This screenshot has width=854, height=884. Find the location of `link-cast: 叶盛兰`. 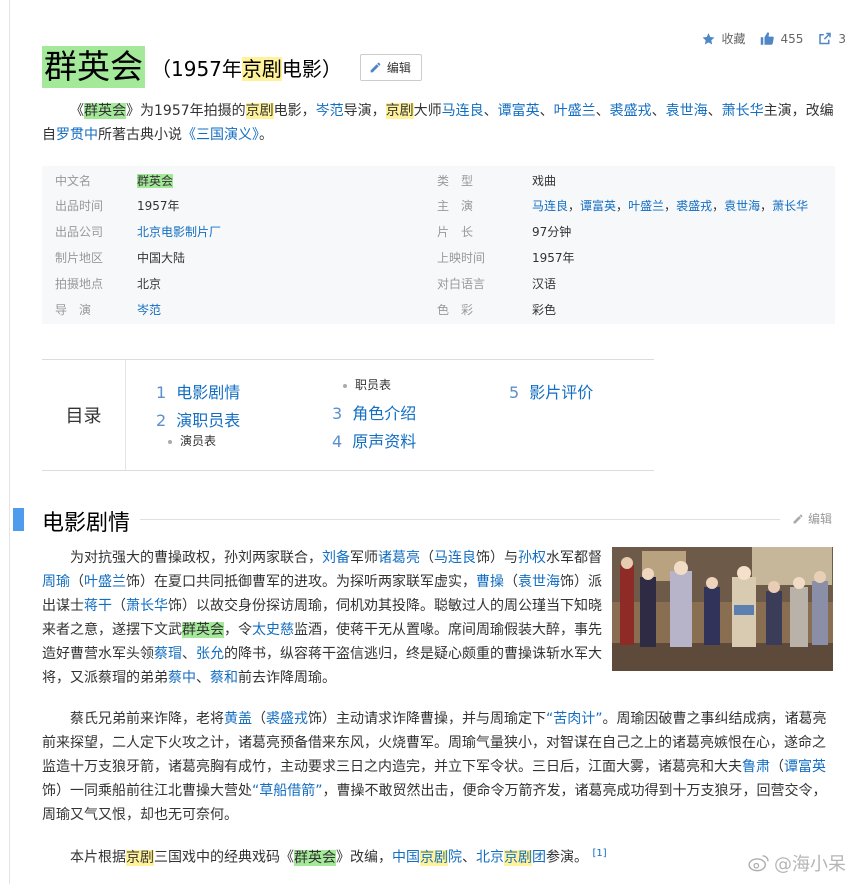

link-cast: 叶盛兰 is located at coordinates (575, 111).